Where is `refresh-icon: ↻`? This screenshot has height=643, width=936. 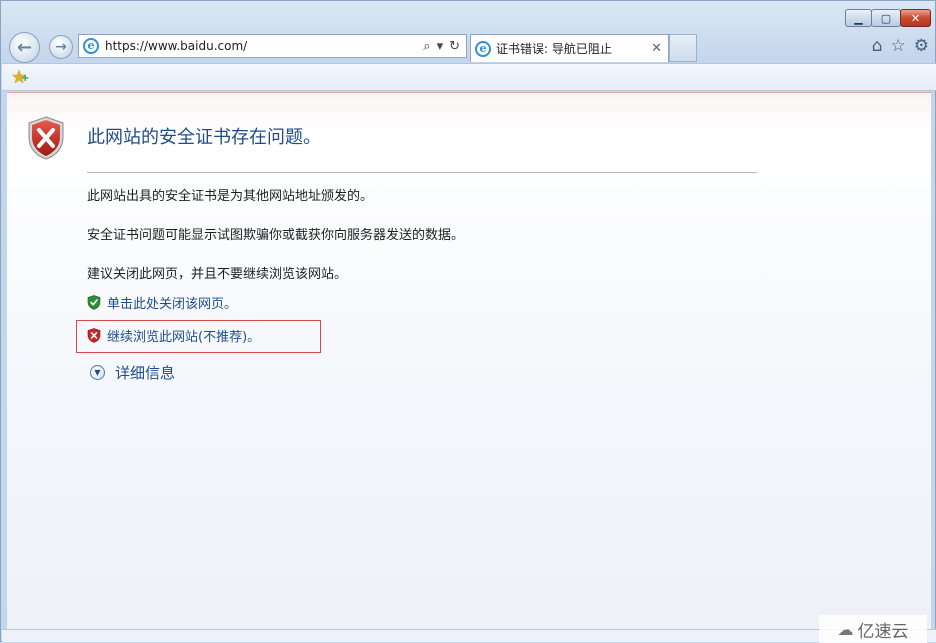 refresh-icon: ↻ is located at coordinates (454, 46).